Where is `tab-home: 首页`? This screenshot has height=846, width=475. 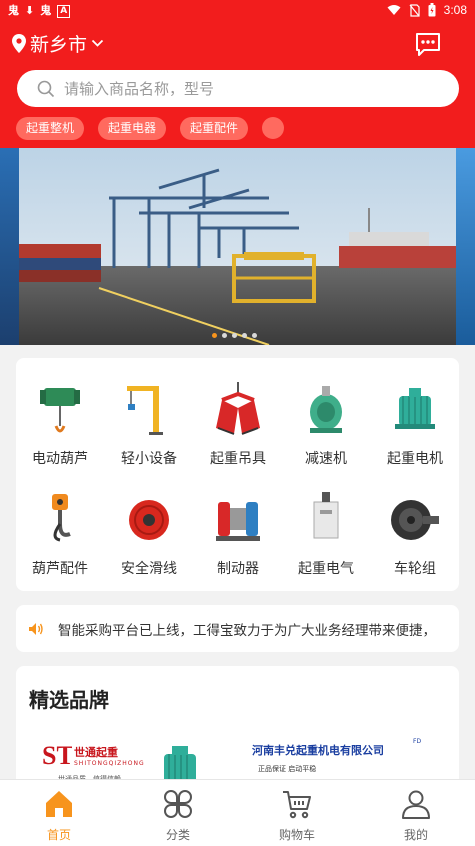 tab-home: 首页 is located at coordinates (59, 813).